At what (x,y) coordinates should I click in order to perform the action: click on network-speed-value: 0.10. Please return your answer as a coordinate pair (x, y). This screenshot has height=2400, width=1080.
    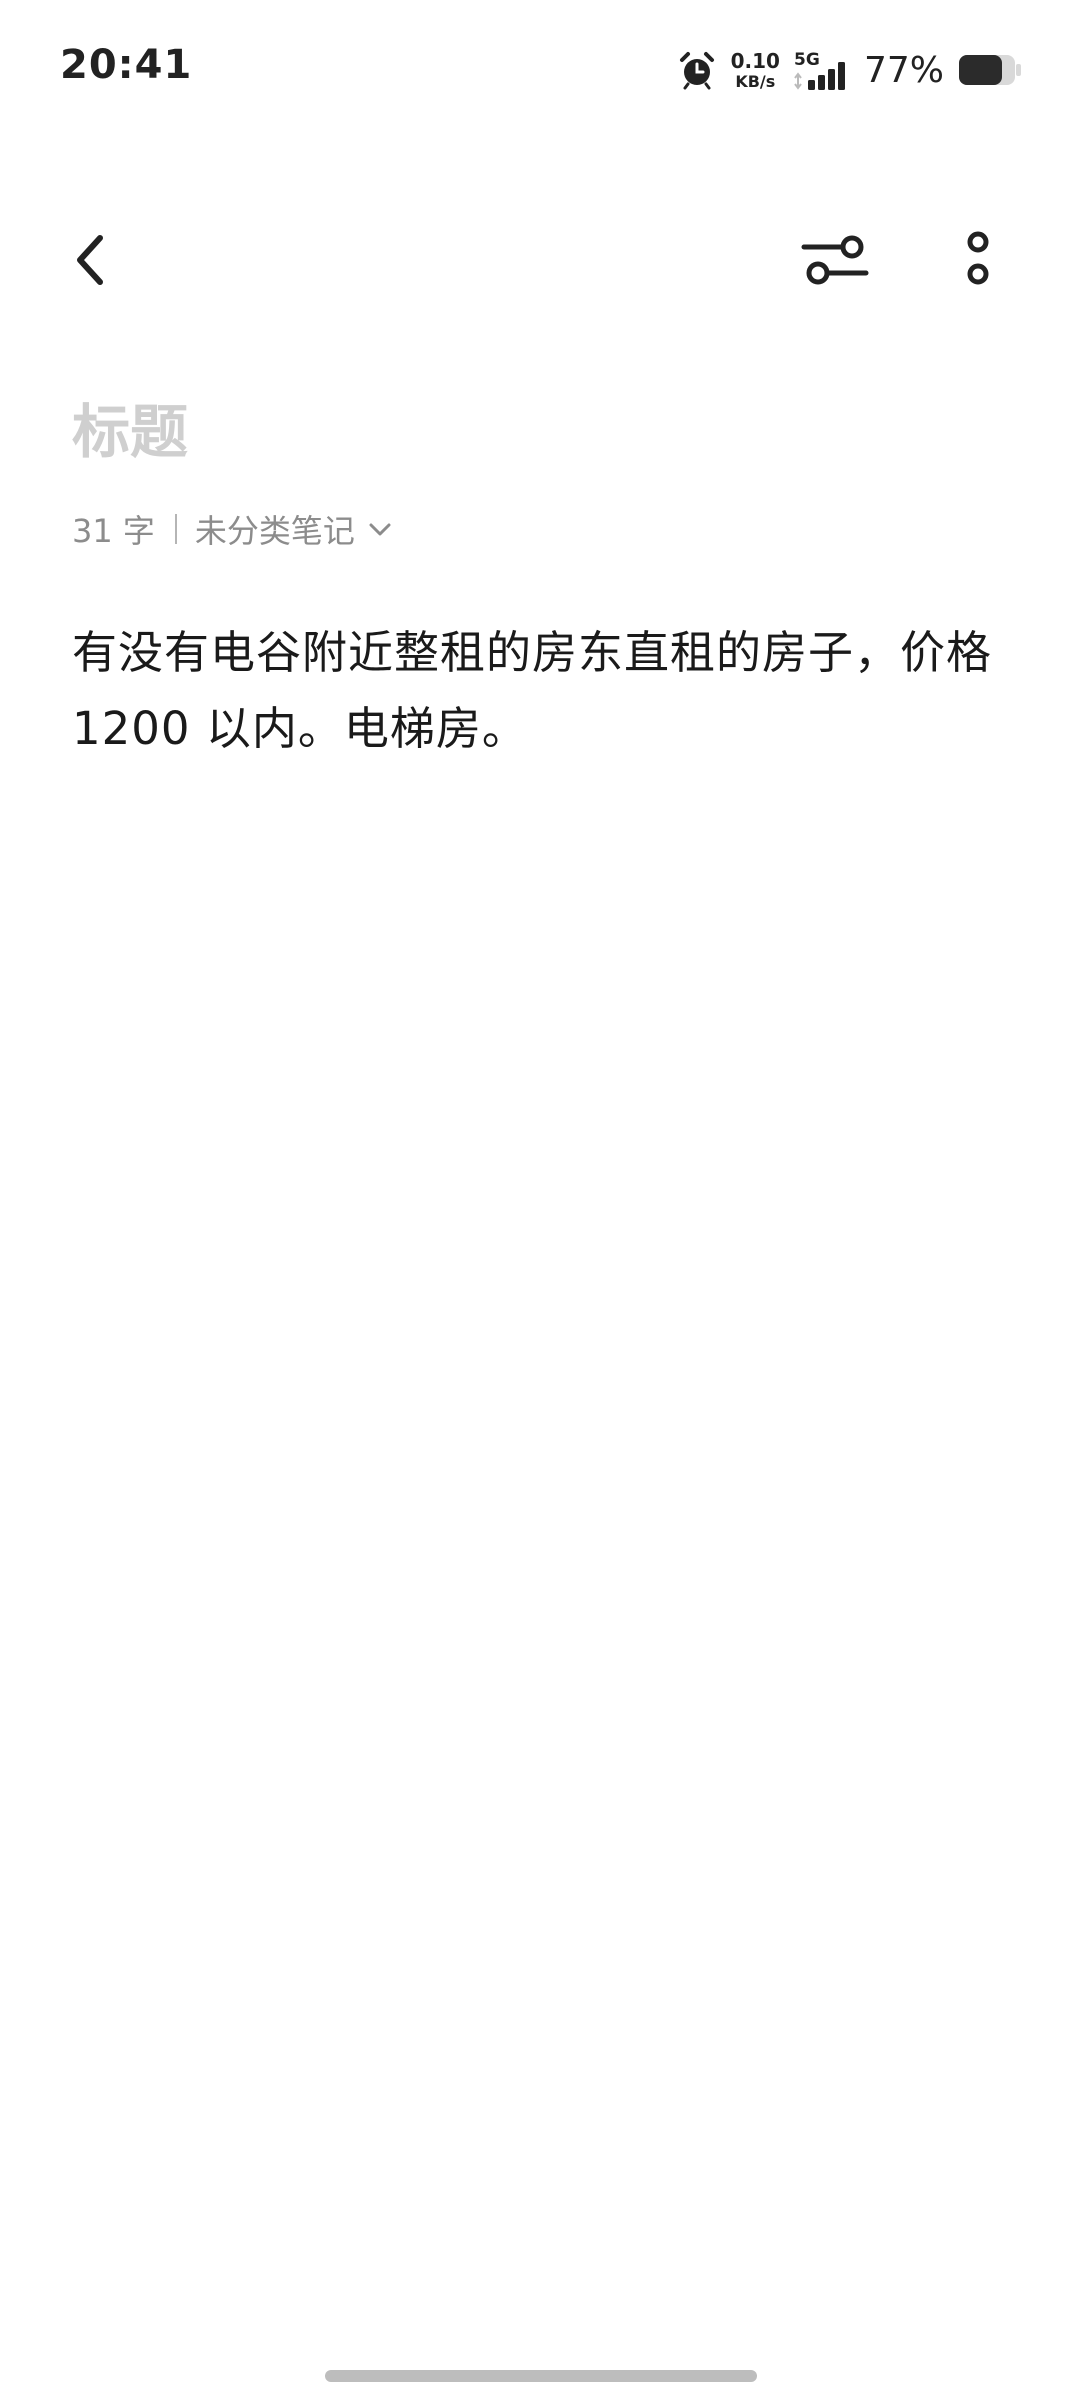
    Looking at the image, I should click on (755, 60).